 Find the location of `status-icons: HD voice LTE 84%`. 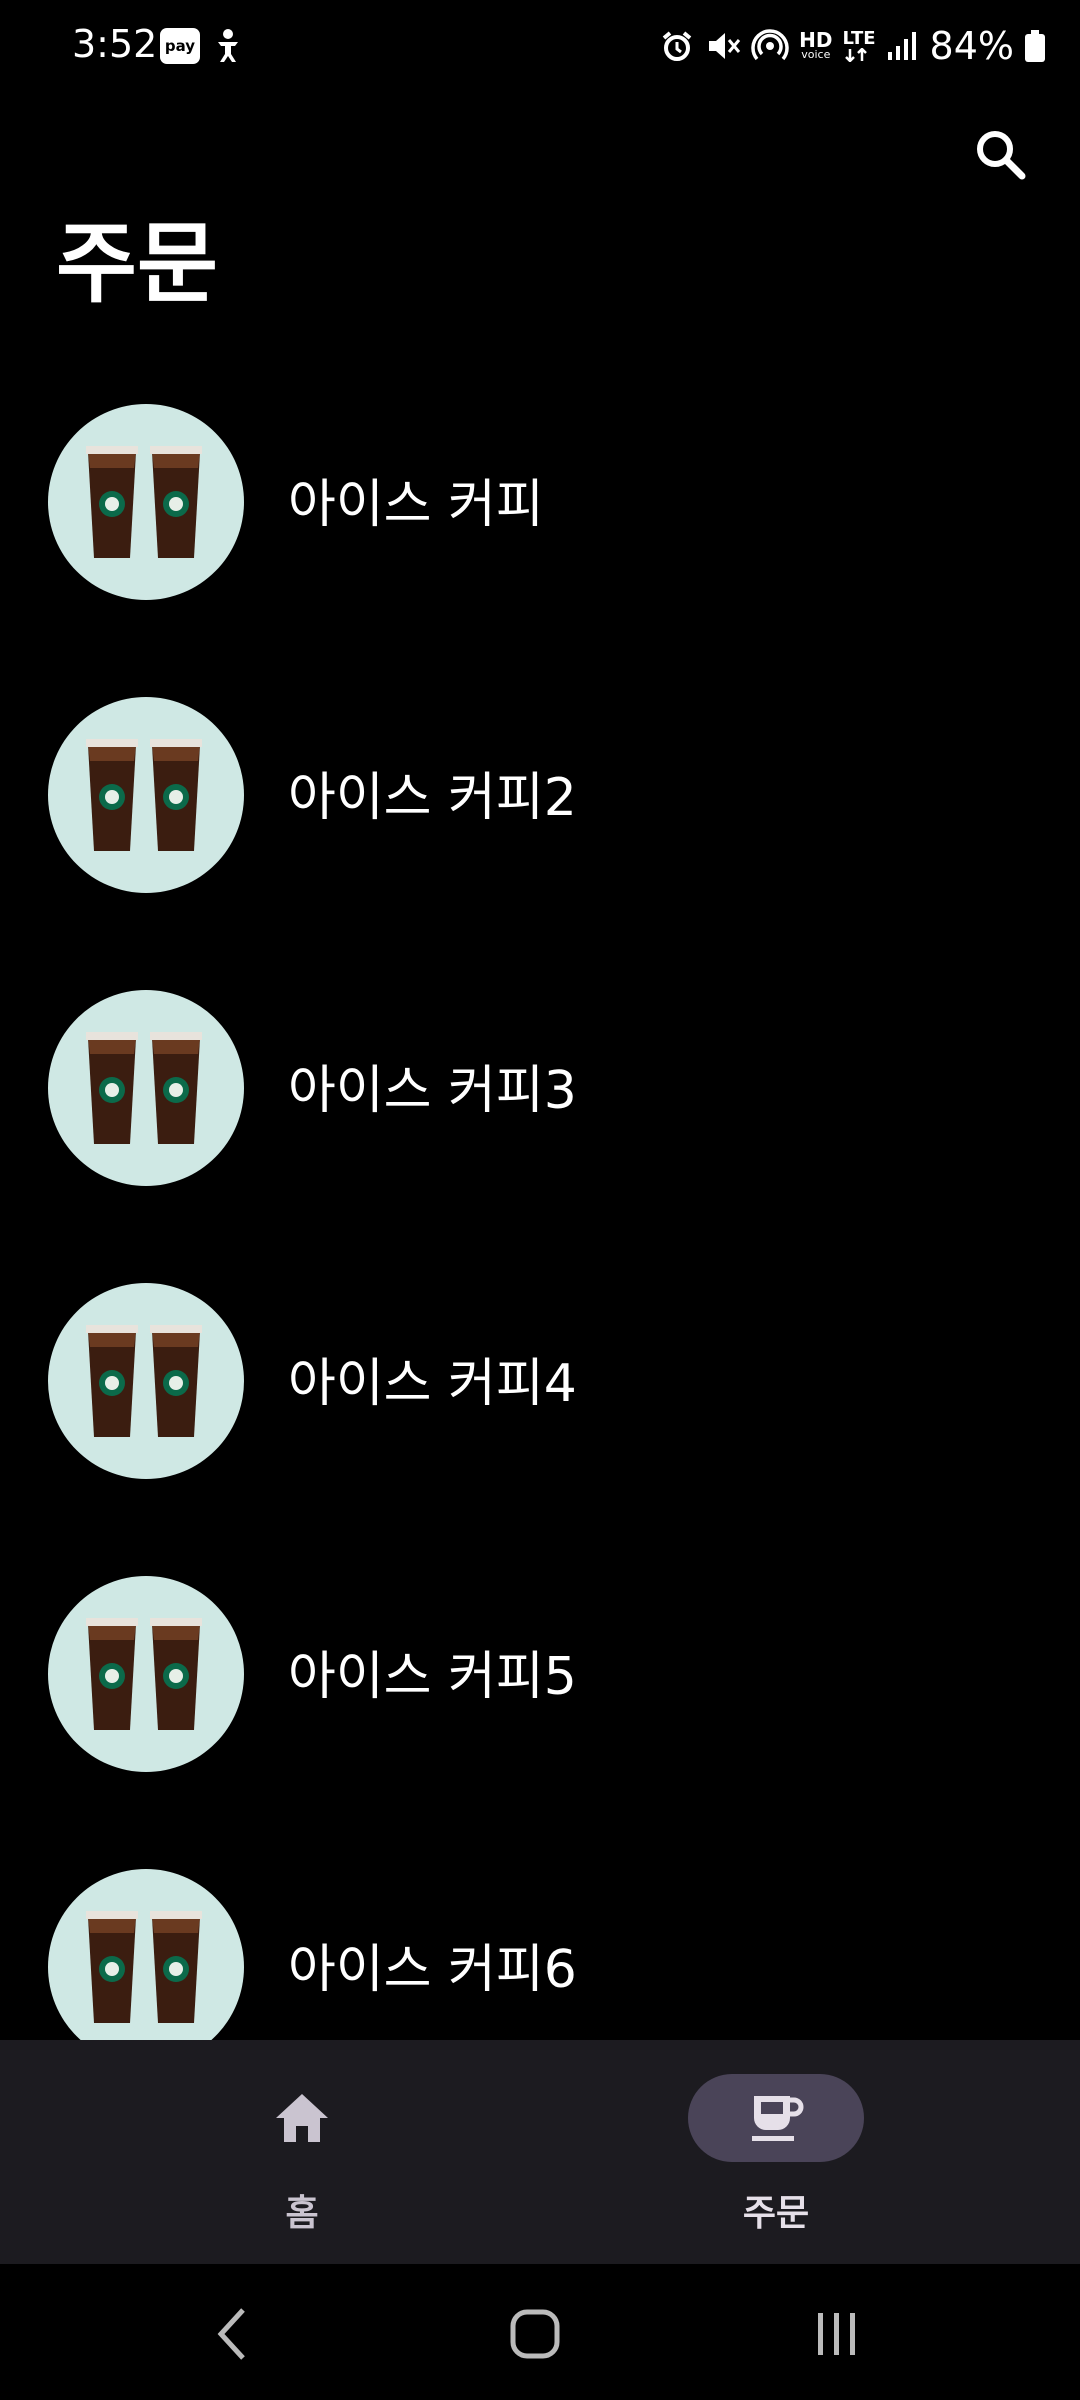

status-icons: HD voice LTE 84% is located at coordinates (852, 46).